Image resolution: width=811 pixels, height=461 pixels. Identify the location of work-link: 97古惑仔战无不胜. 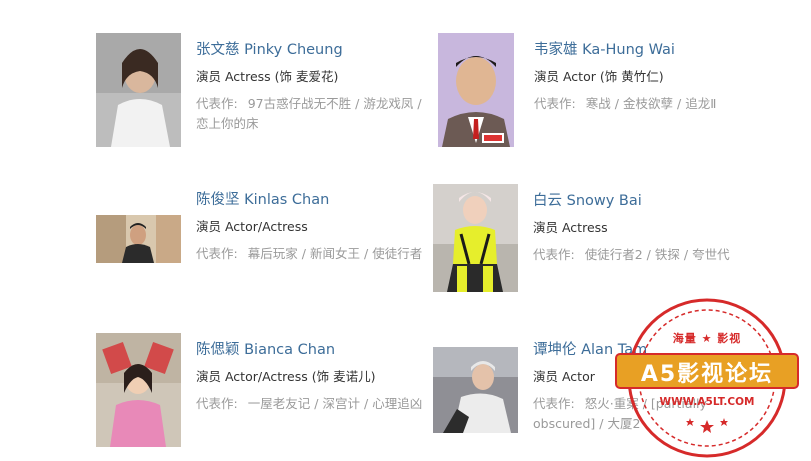
(299, 103).